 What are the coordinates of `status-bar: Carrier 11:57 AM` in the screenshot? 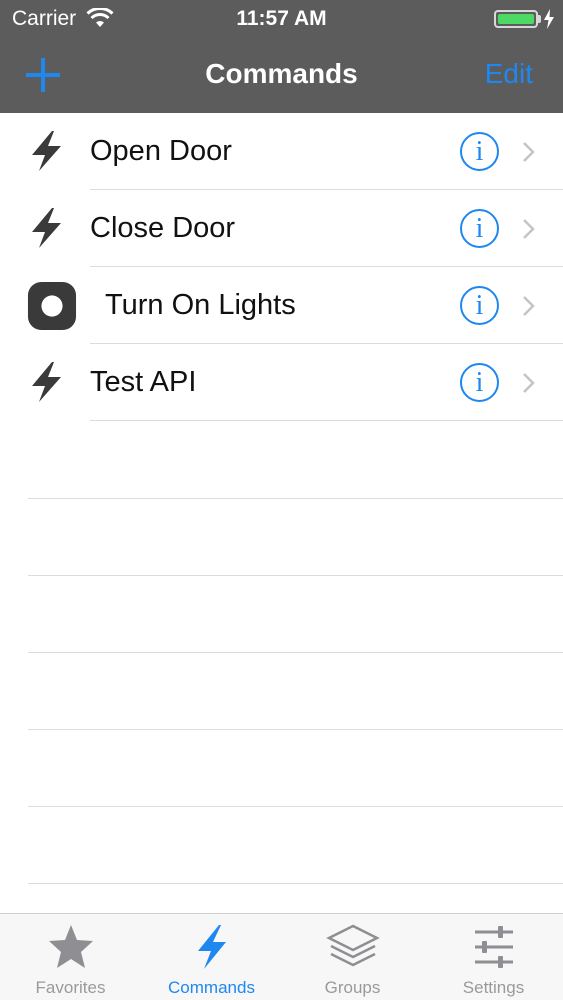 It's located at (281, 19).